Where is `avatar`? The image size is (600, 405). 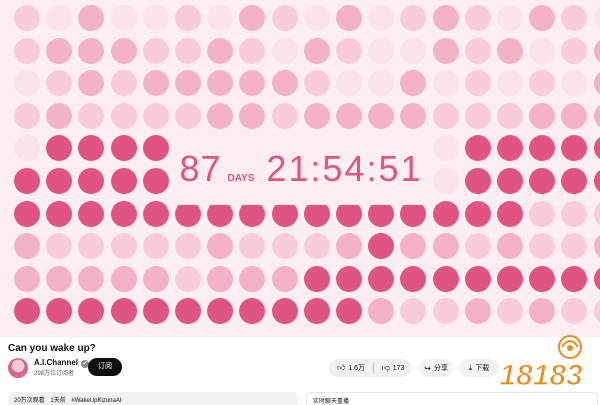
avatar is located at coordinates (18, 368).